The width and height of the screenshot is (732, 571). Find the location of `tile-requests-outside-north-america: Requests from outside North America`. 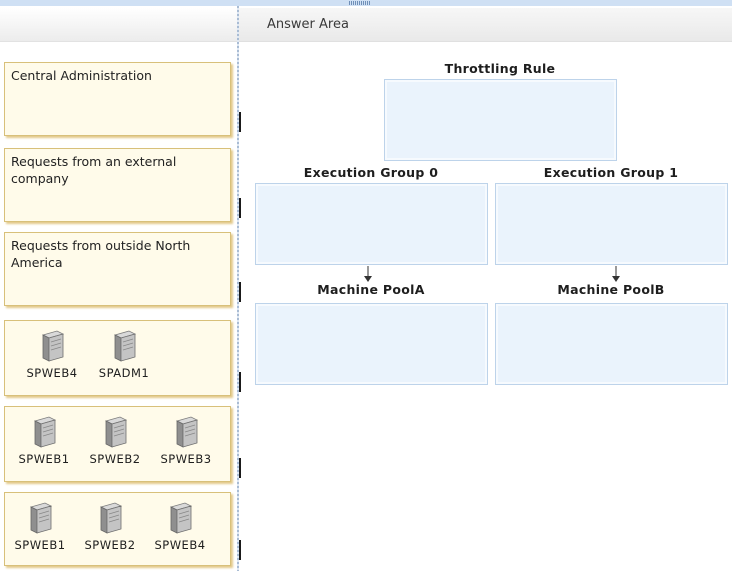

tile-requests-outside-north-america: Requests from outside North America is located at coordinates (117, 269).